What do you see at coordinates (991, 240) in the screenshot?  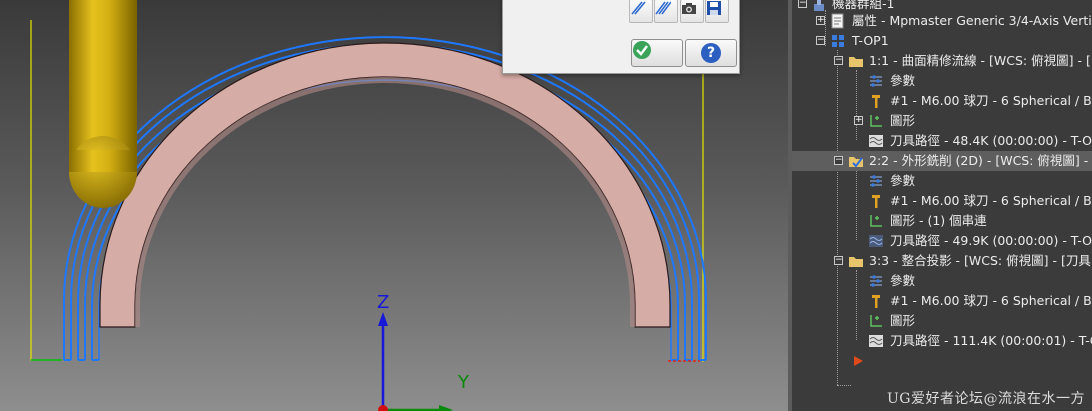 I see `tree-label: 刀具路徑 - 49.9K (00:00:00) - T-O` at bounding box center [991, 240].